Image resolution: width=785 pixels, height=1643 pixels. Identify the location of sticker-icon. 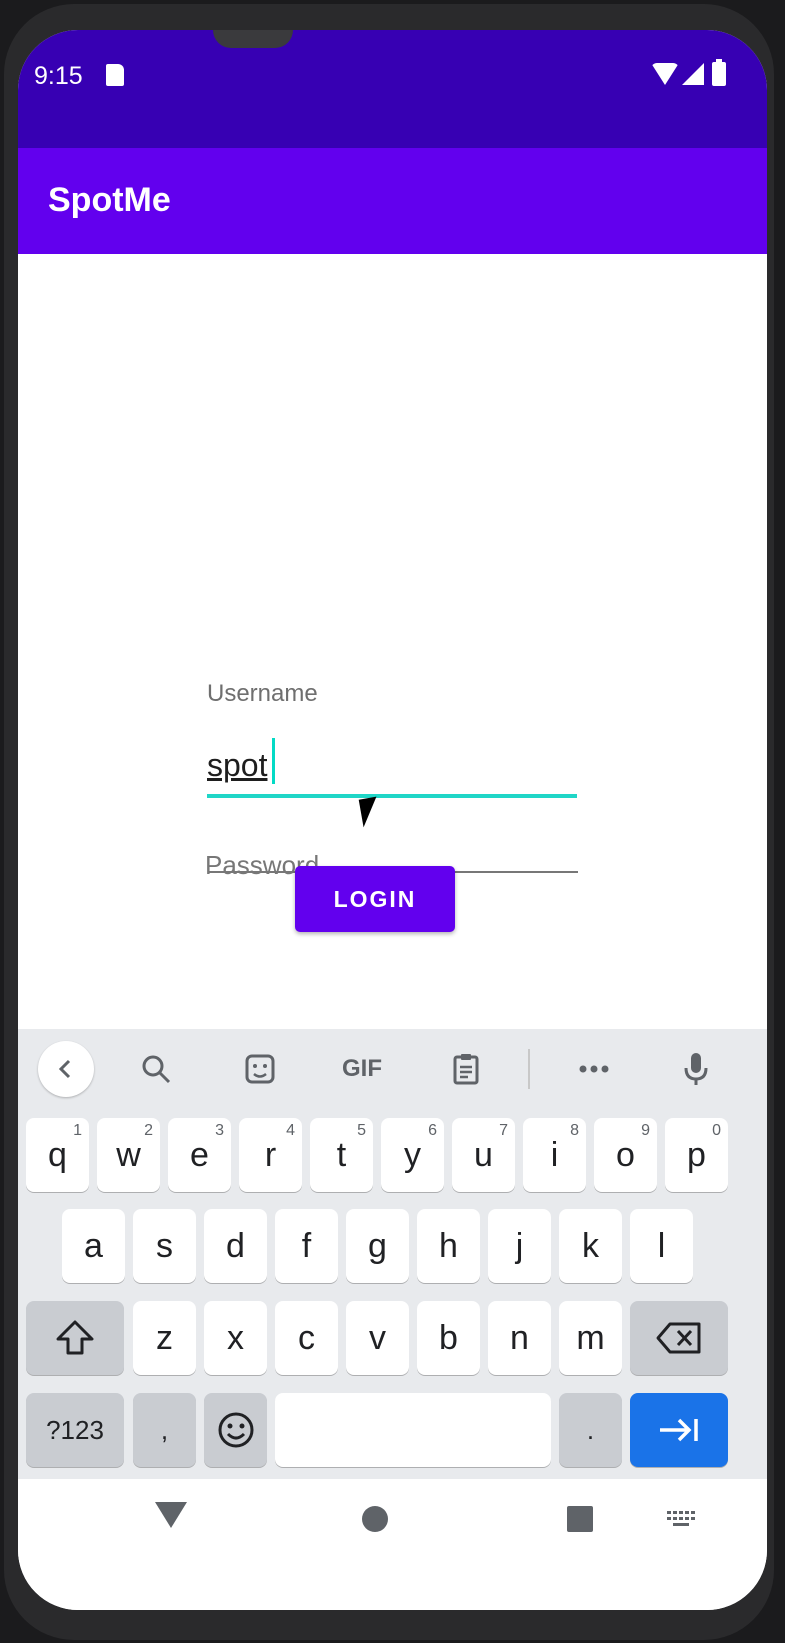
(260, 1069).